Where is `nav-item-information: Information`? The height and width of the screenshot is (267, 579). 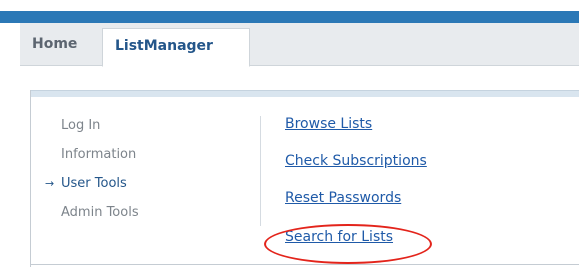 nav-item-information: Information is located at coordinates (98, 154).